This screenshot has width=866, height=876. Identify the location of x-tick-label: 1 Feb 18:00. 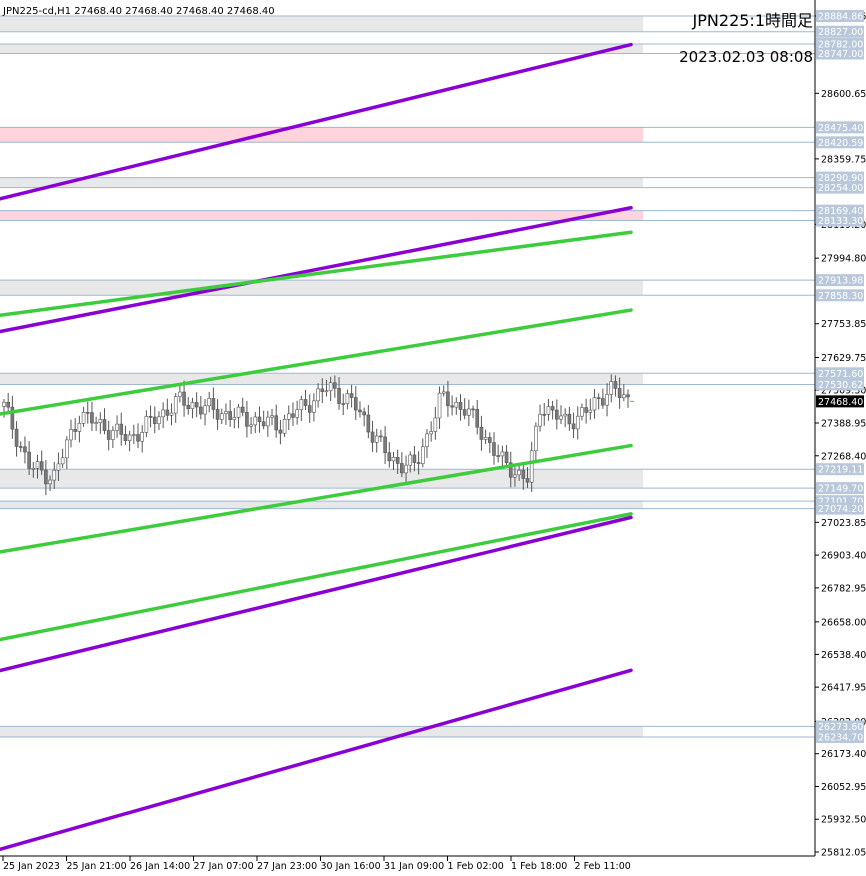
(539, 866).